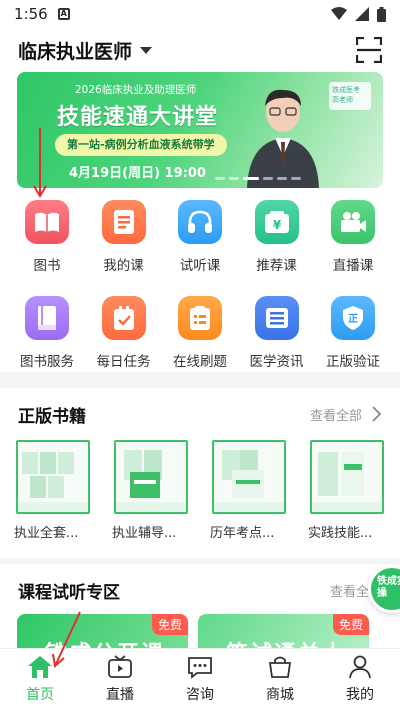 The height and width of the screenshot is (710, 400). Describe the element at coordinates (362, 14) in the screenshot. I see `signal-icon` at that location.